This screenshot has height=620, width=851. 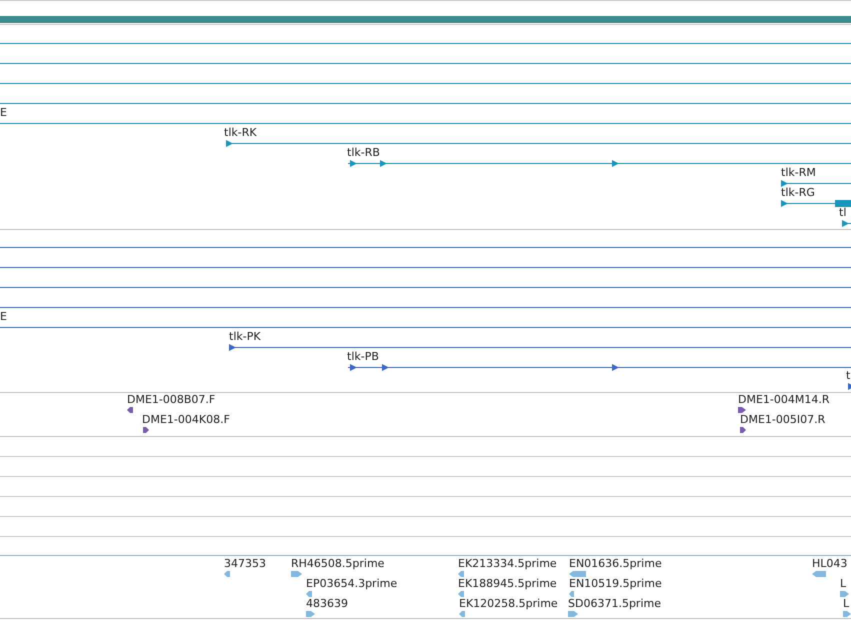 What do you see at coordinates (507, 563) in the screenshot?
I see `feature-label: EK213334.5prime` at bounding box center [507, 563].